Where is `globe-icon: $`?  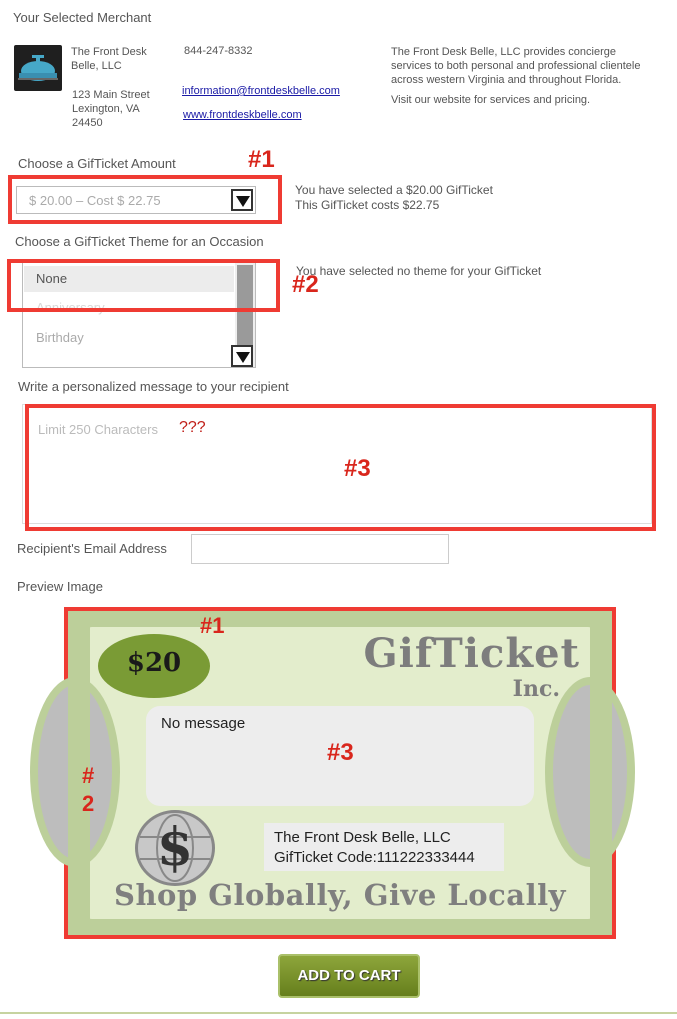 globe-icon: $ is located at coordinates (175, 848).